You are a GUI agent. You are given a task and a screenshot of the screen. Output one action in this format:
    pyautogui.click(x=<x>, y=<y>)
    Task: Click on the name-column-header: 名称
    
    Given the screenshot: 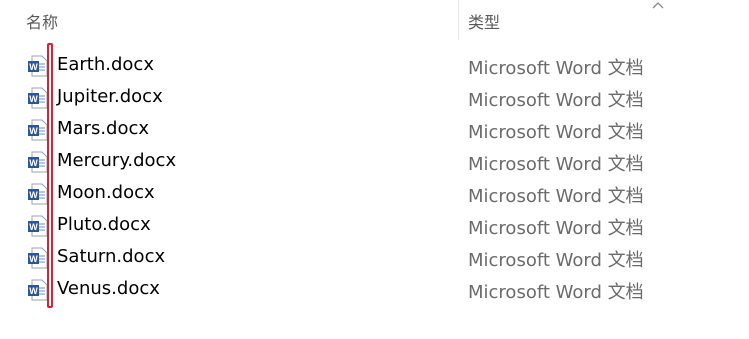 What is the action you would take?
    pyautogui.click(x=42, y=21)
    